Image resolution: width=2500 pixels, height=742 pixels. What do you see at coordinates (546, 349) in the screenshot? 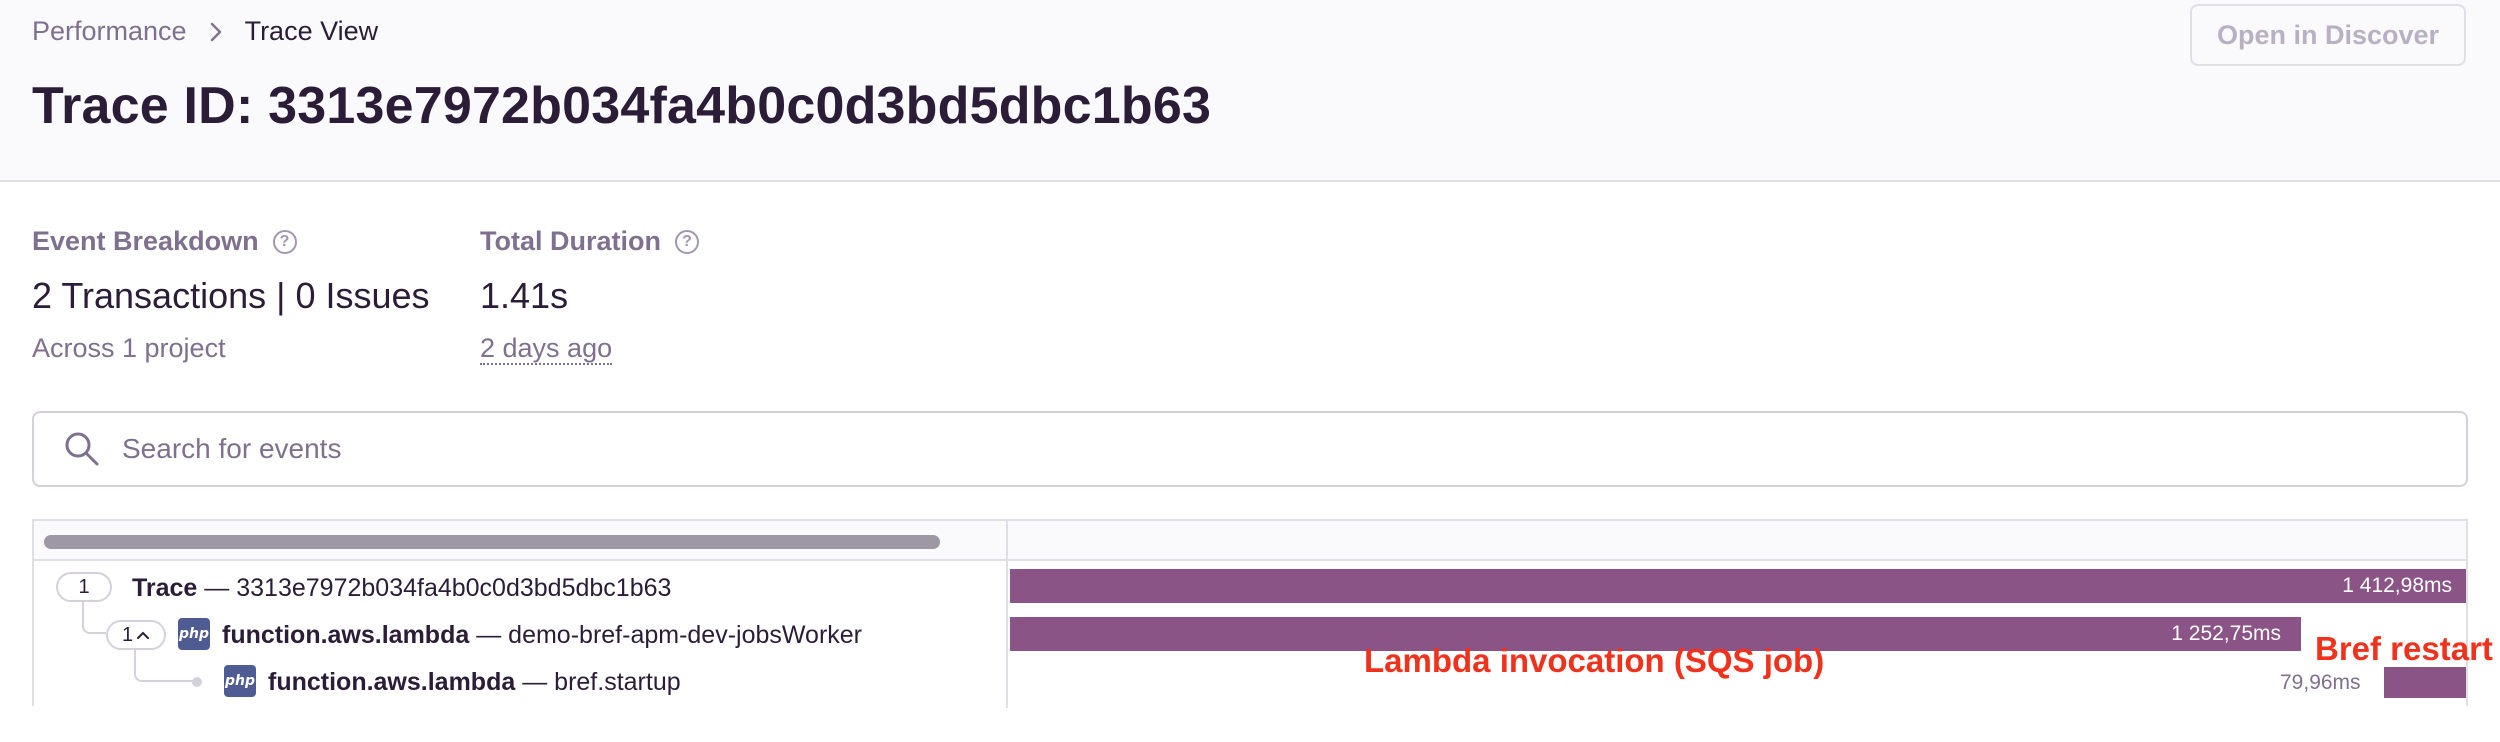
I see `relative-timestamp: 2 days ago` at bounding box center [546, 349].